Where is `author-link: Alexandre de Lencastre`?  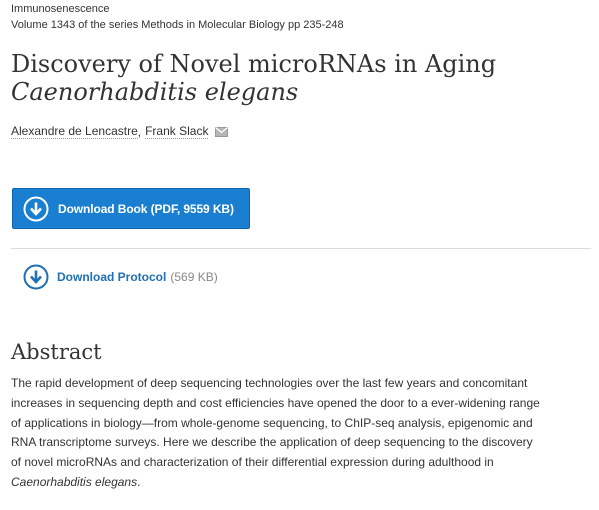
author-link: Alexandre de Lencastre is located at coordinates (74, 131).